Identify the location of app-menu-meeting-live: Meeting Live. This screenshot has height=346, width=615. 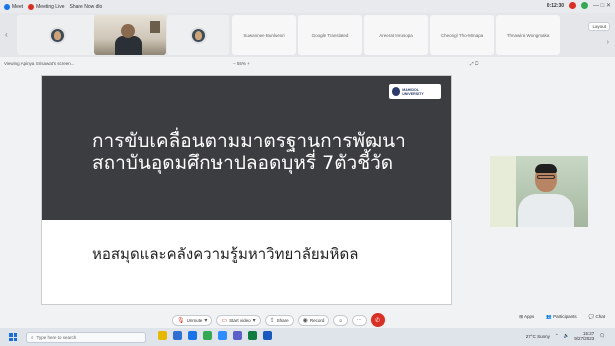
(46, 6).